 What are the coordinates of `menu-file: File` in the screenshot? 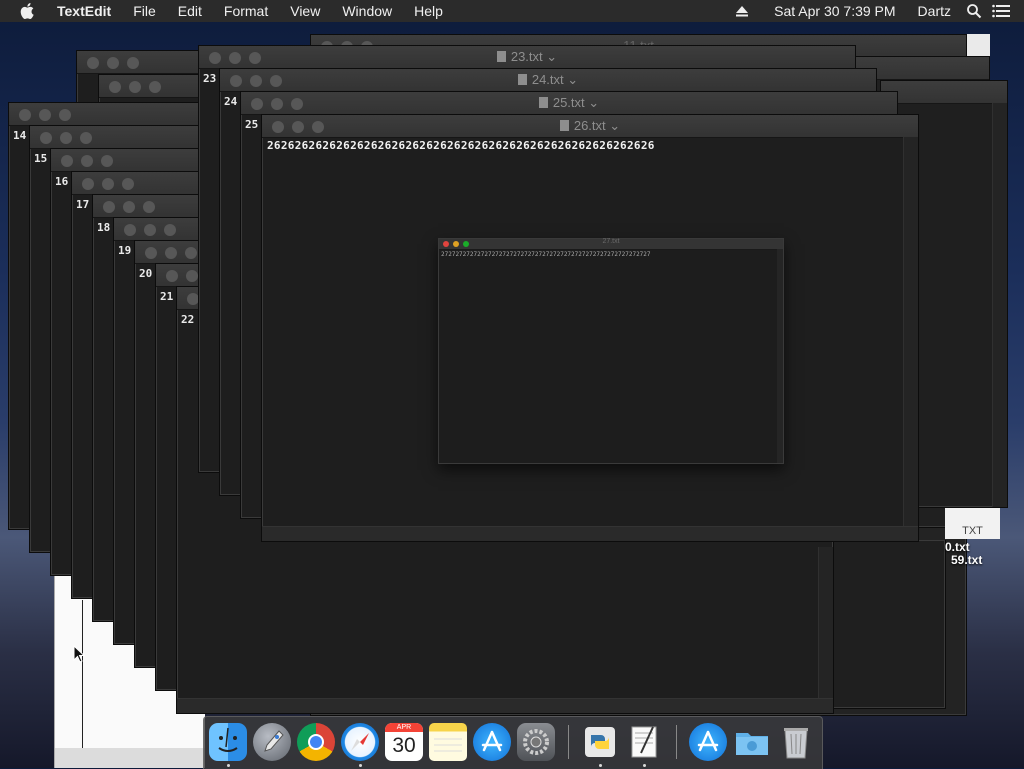 It's located at (144, 11).